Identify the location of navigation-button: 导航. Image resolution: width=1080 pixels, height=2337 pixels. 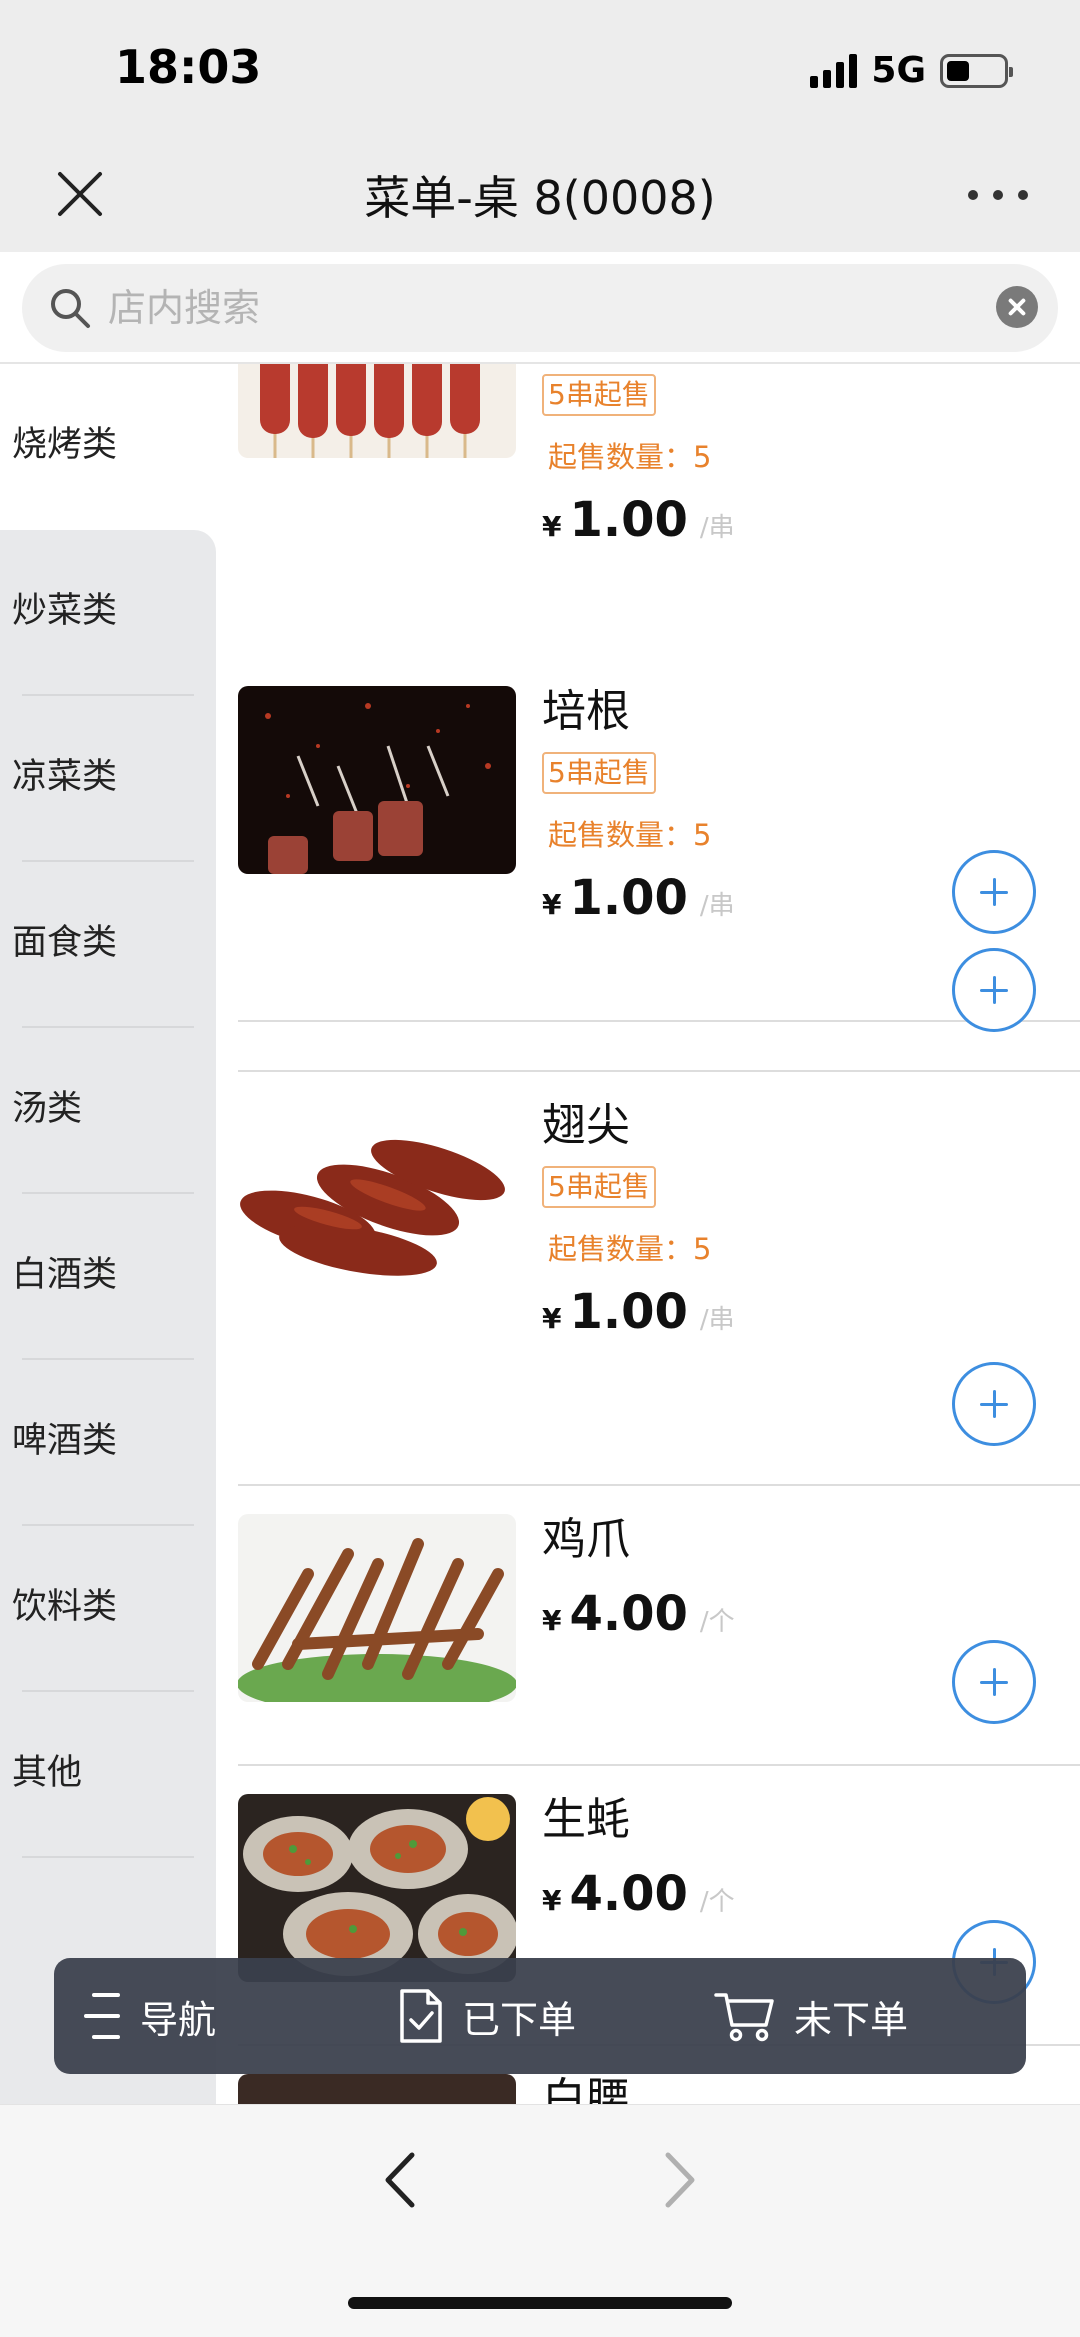
(149, 2016).